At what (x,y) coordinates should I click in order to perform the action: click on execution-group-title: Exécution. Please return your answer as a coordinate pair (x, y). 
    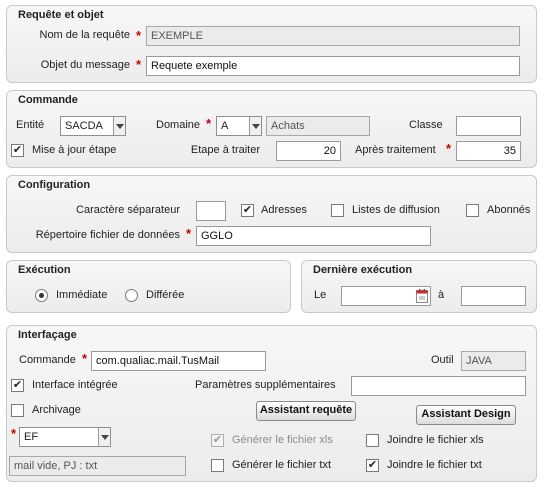
    Looking at the image, I should click on (44, 270).